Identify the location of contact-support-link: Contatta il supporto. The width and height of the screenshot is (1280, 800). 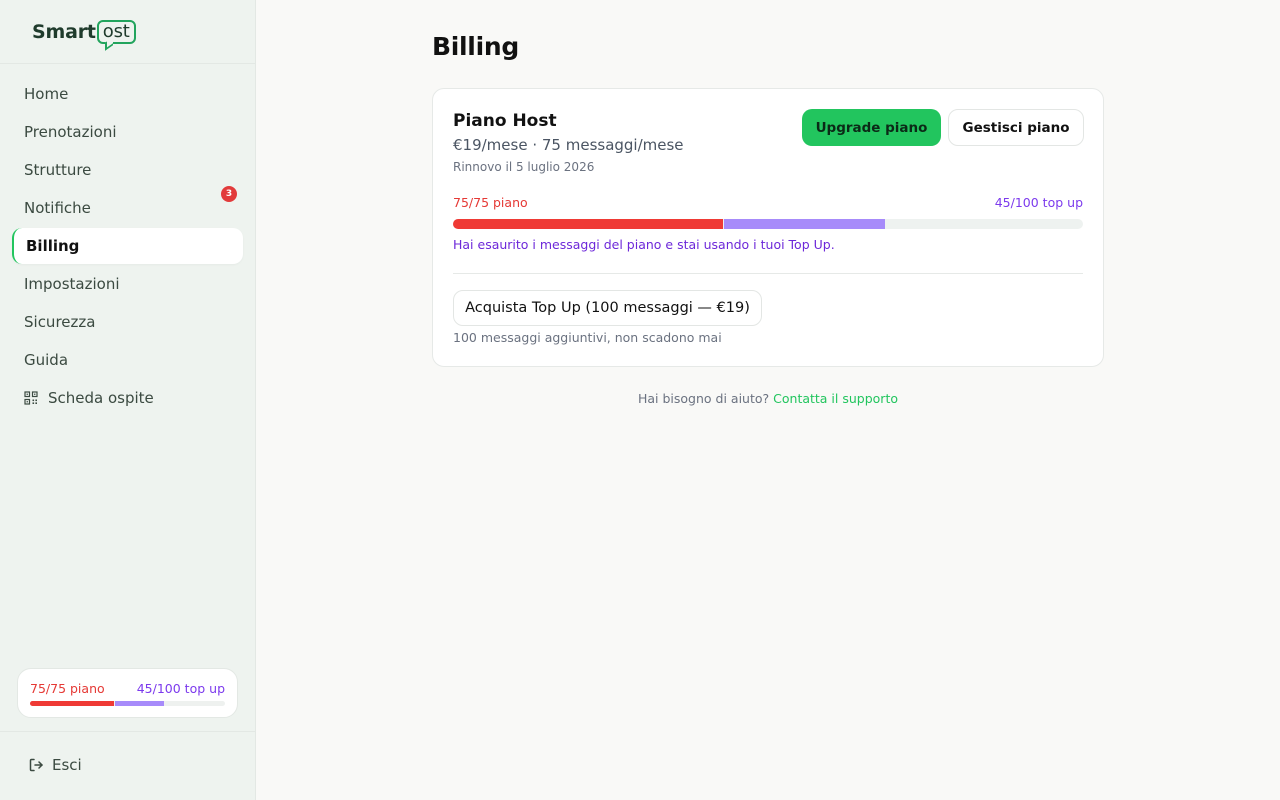
(835, 398).